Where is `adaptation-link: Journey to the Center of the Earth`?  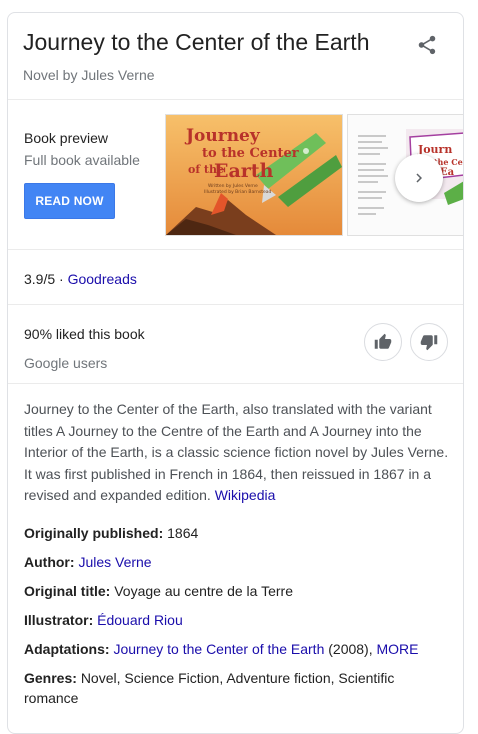
adaptation-link: Journey to the Center of the Earth is located at coordinates (218, 649).